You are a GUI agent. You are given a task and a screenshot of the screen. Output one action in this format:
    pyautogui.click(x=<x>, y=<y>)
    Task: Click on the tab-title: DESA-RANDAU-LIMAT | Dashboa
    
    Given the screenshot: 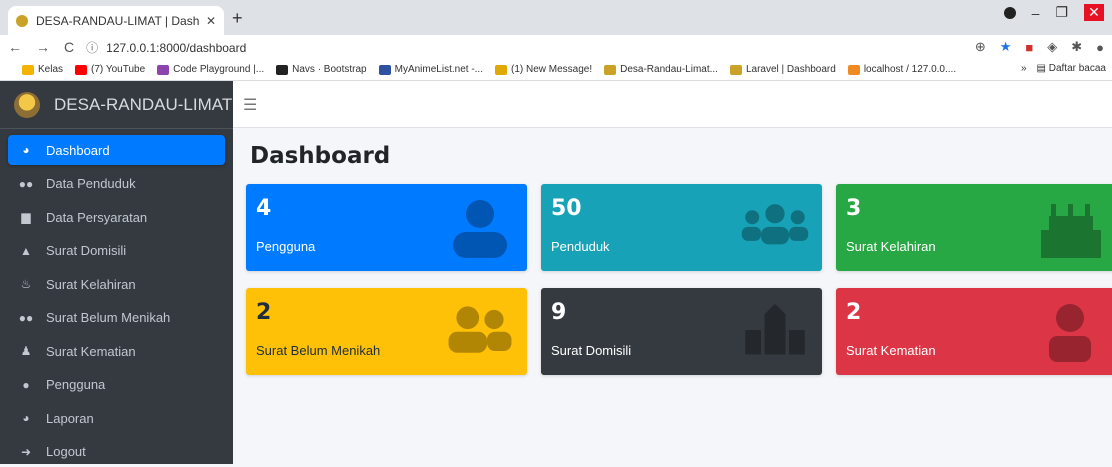 What is the action you would take?
    pyautogui.click(x=118, y=20)
    